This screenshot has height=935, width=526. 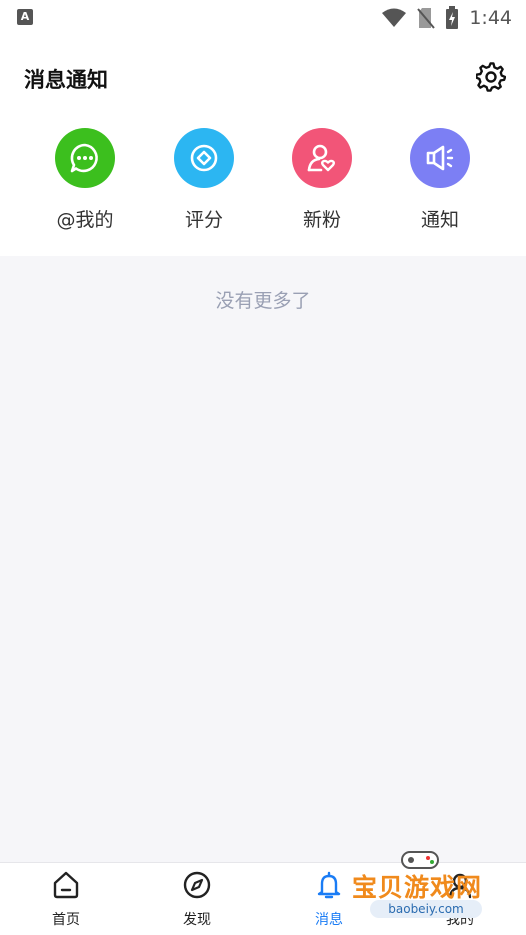 What do you see at coordinates (452, 17) in the screenshot?
I see `battery-charging-icon` at bounding box center [452, 17].